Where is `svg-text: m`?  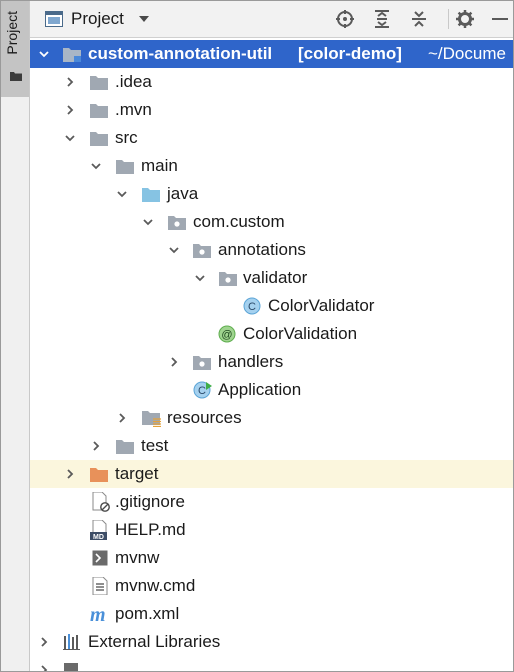
svg-text: m is located at coordinates (98, 614).